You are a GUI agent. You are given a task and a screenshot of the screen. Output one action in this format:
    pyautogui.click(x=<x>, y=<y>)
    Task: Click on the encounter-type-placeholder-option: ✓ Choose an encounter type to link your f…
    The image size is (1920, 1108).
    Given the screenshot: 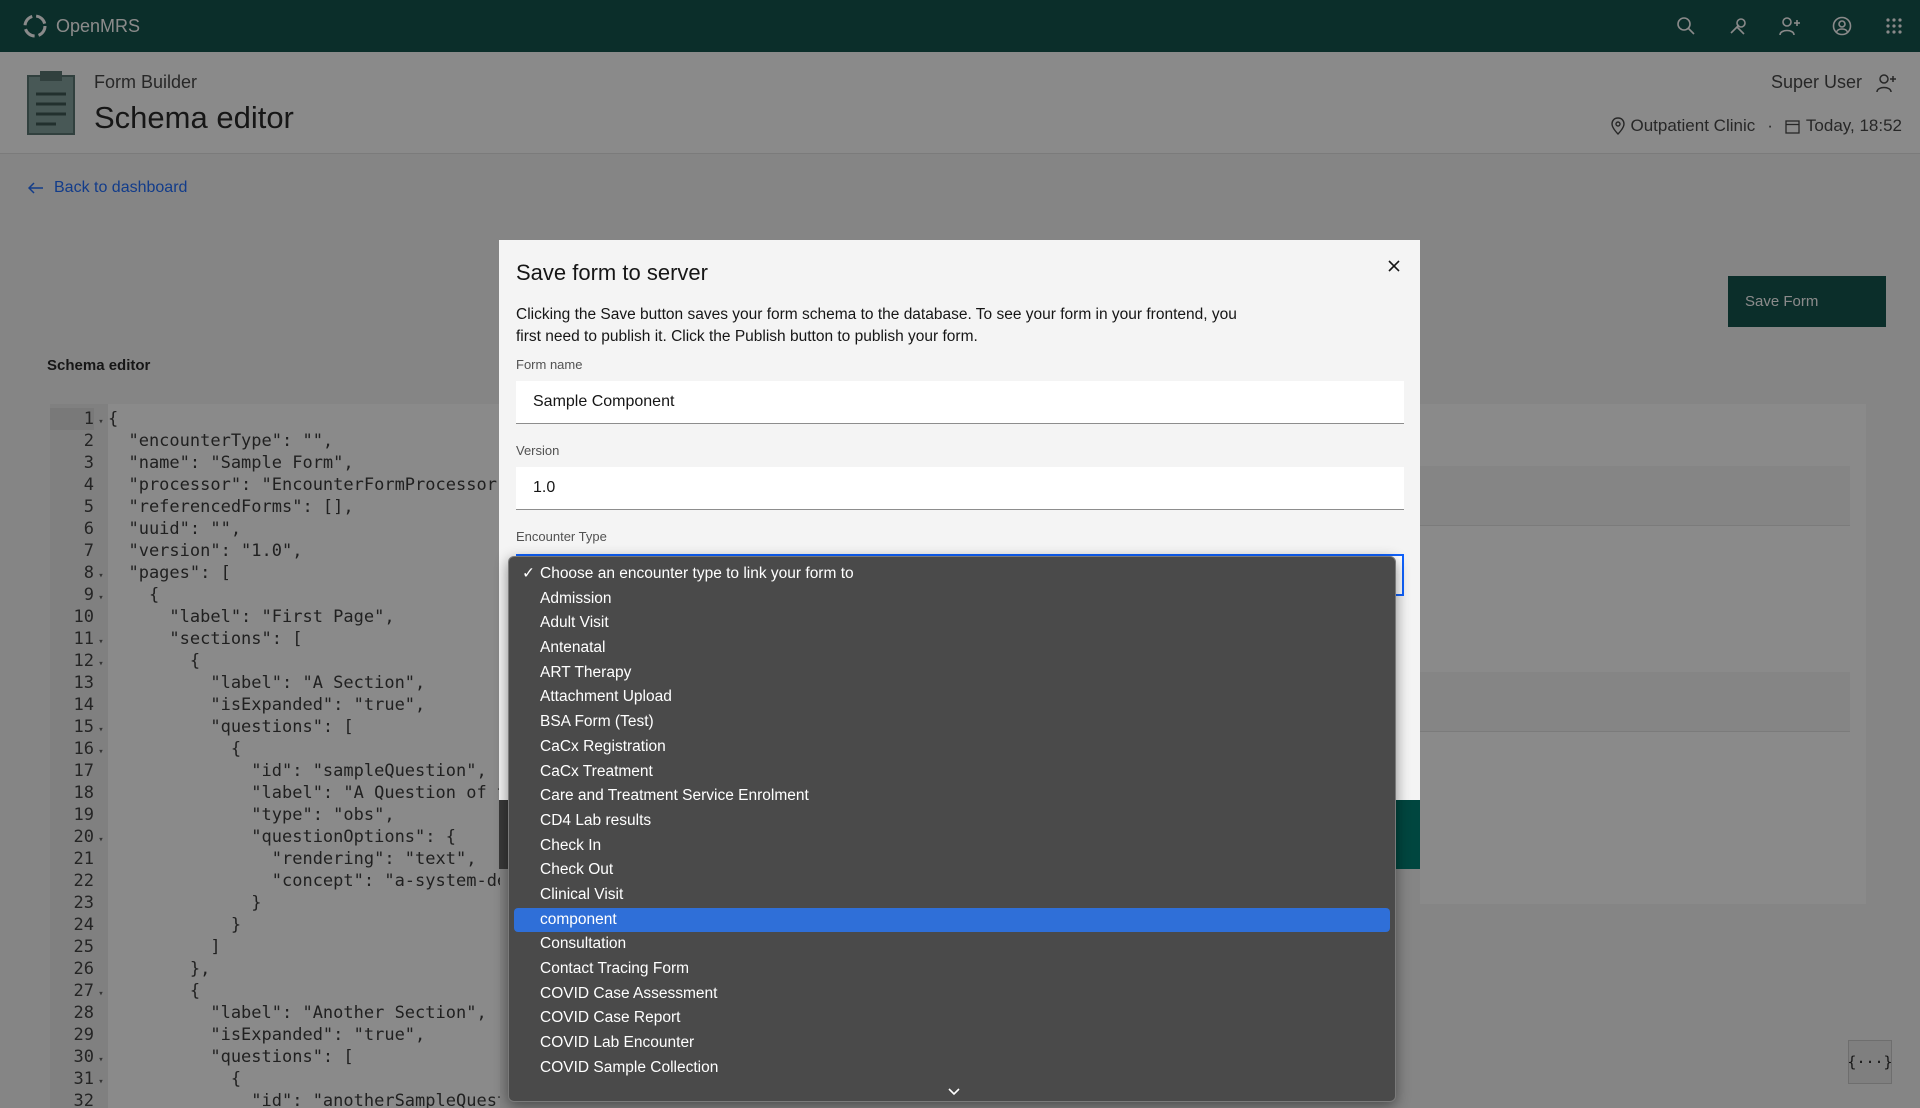 What is the action you would take?
    pyautogui.click(x=952, y=574)
    